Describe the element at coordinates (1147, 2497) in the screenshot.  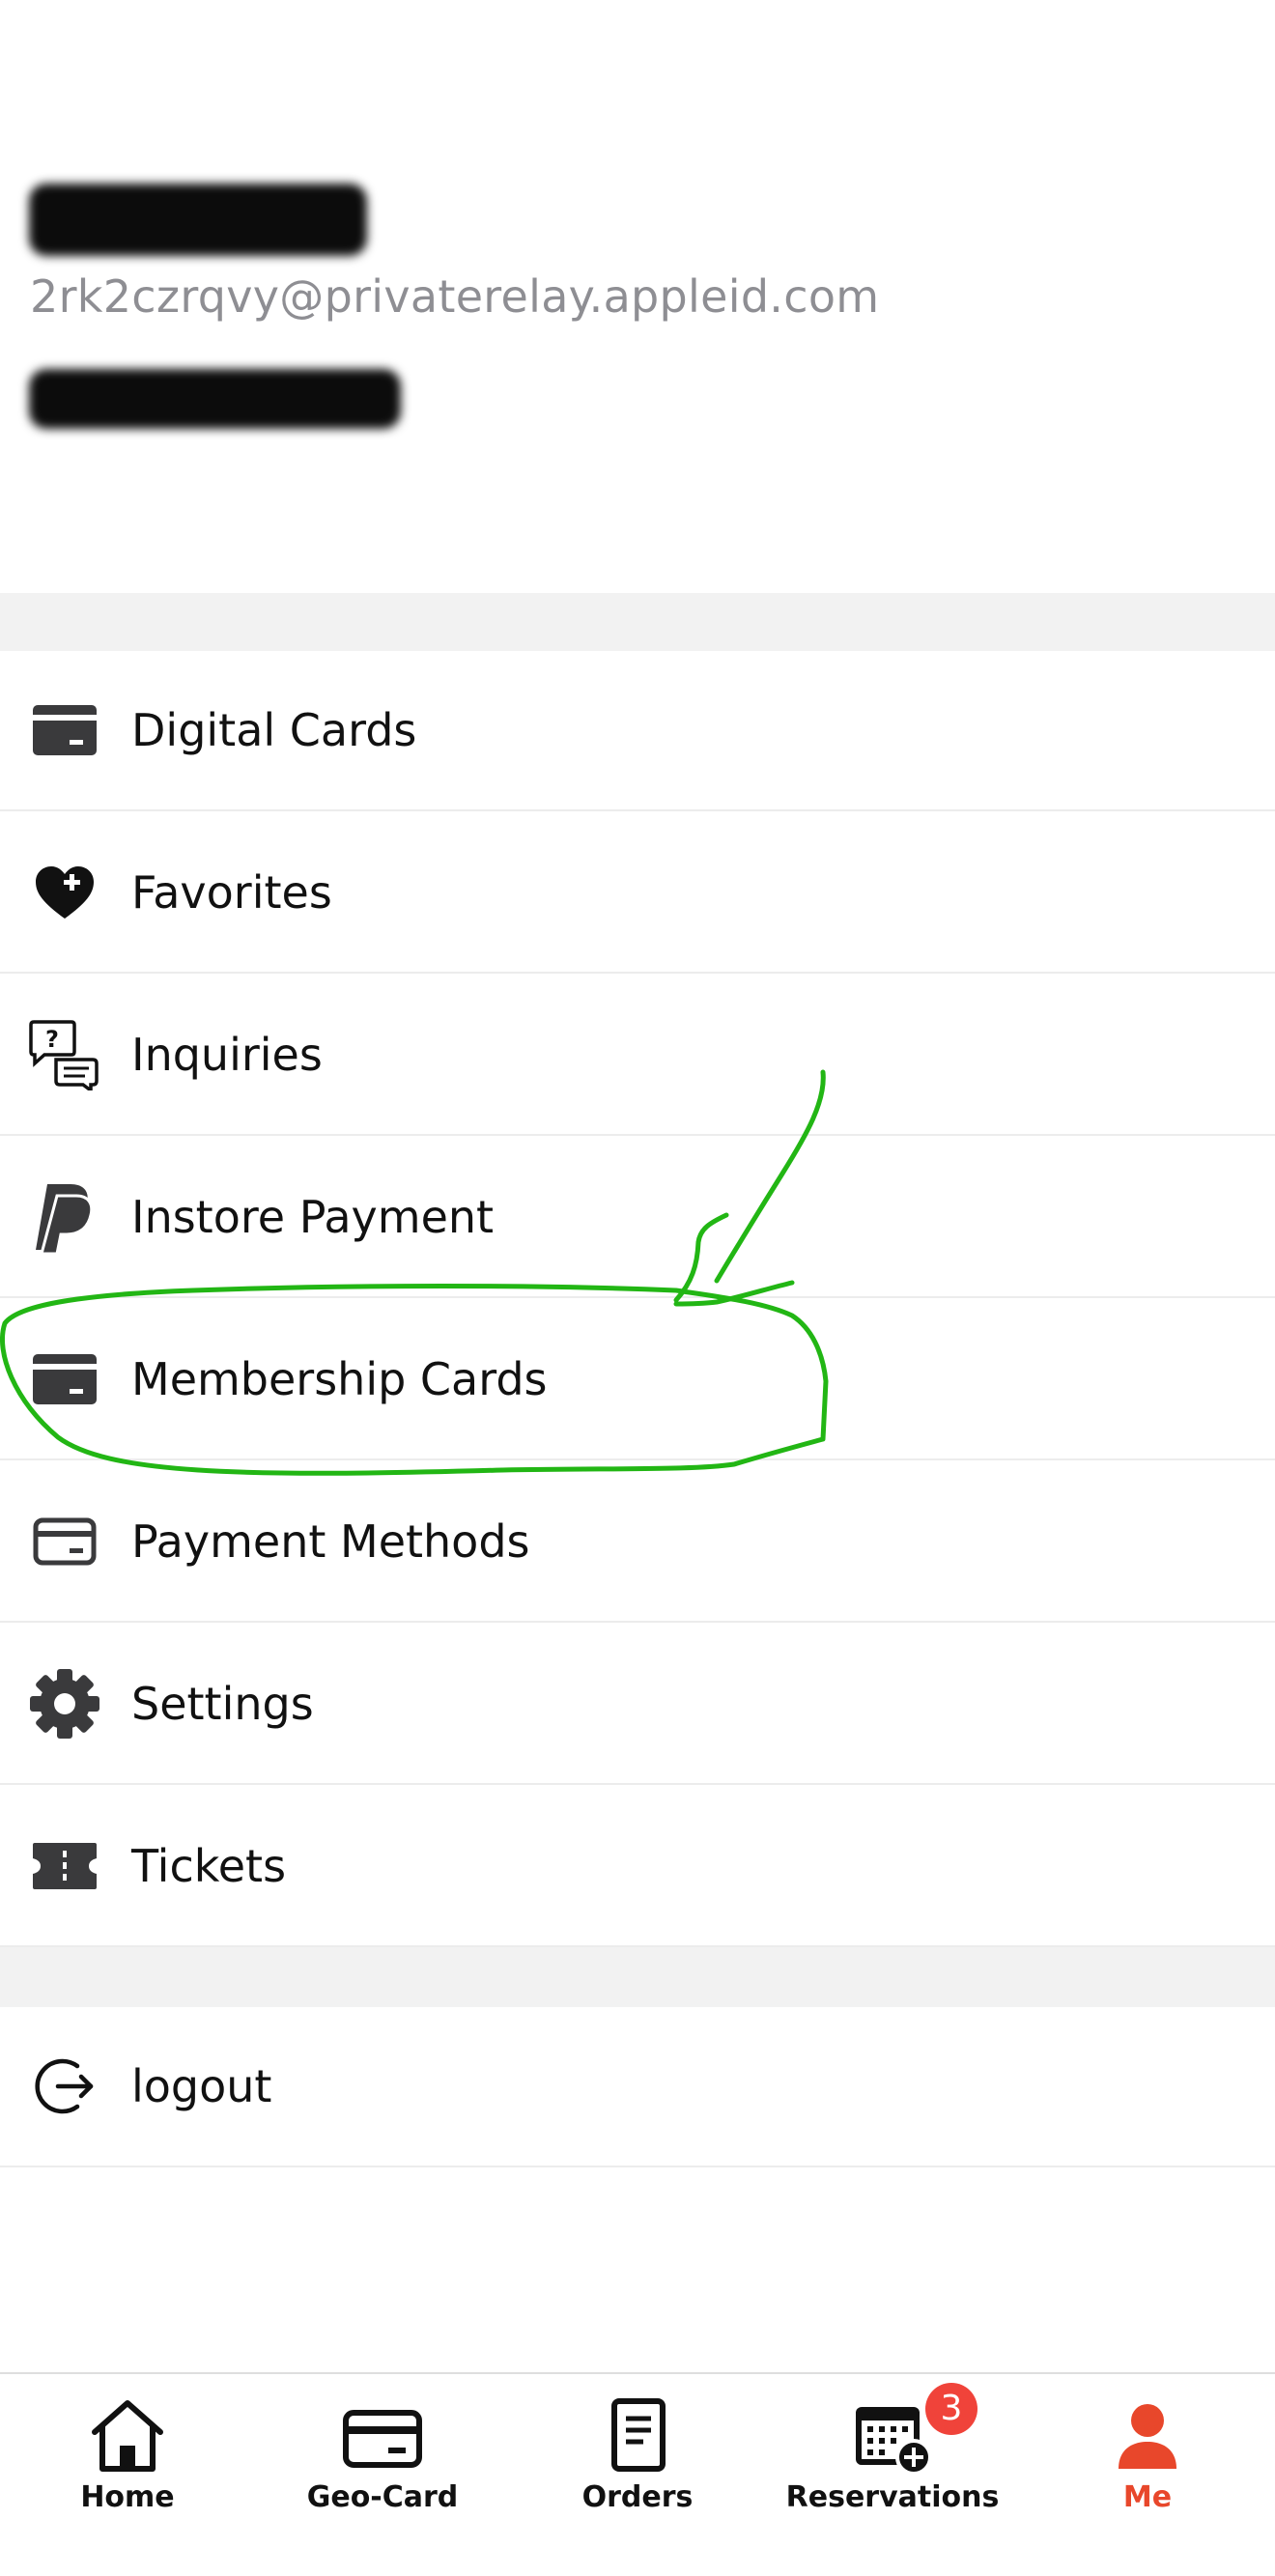
I see `tab-label: Me` at that location.